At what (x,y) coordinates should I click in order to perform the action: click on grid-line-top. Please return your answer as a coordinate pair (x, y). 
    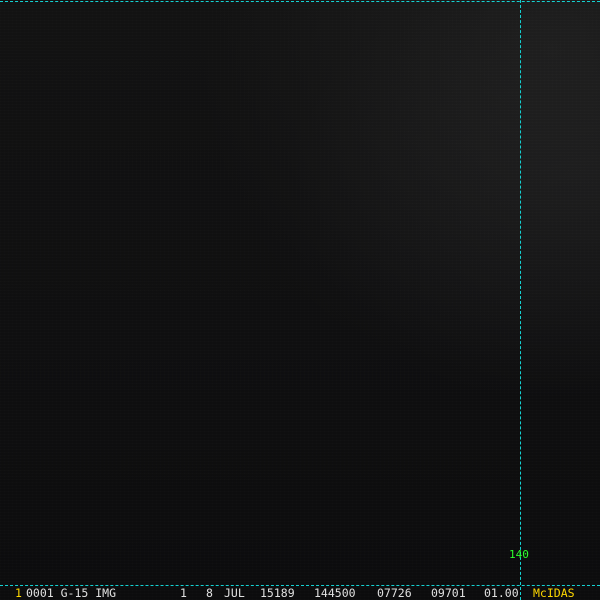
    Looking at the image, I should click on (300, 1).